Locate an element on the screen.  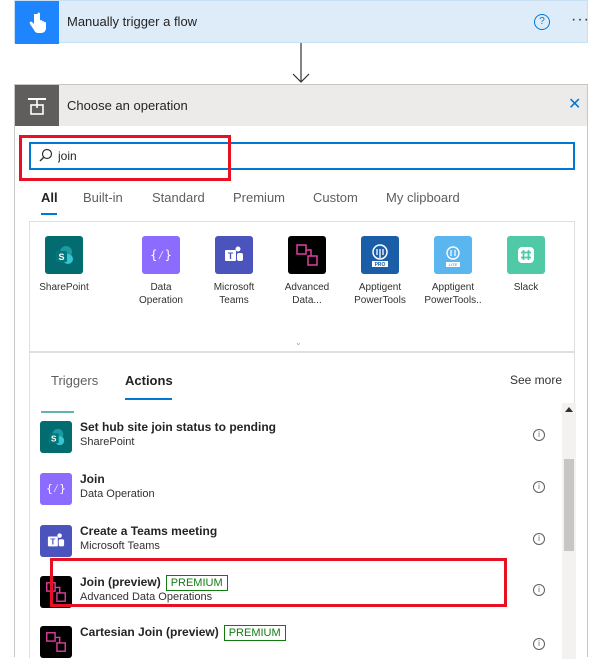
connector-microsoft-teams: T Microsoft Teams is located at coordinates (234, 271).